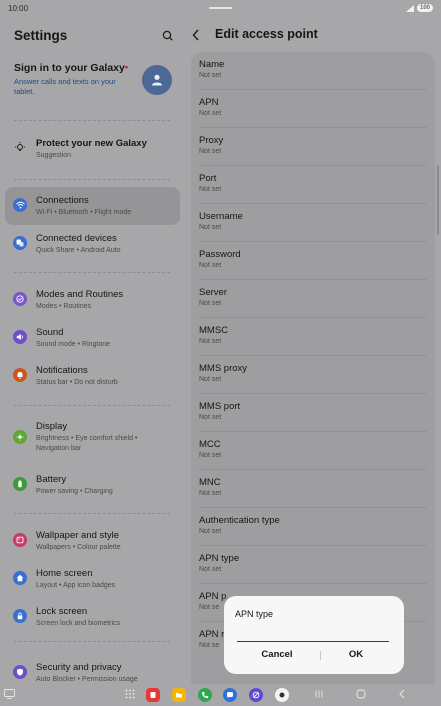  I want to click on settings-item-sublabel: Modes • Routines, so click(63, 306).